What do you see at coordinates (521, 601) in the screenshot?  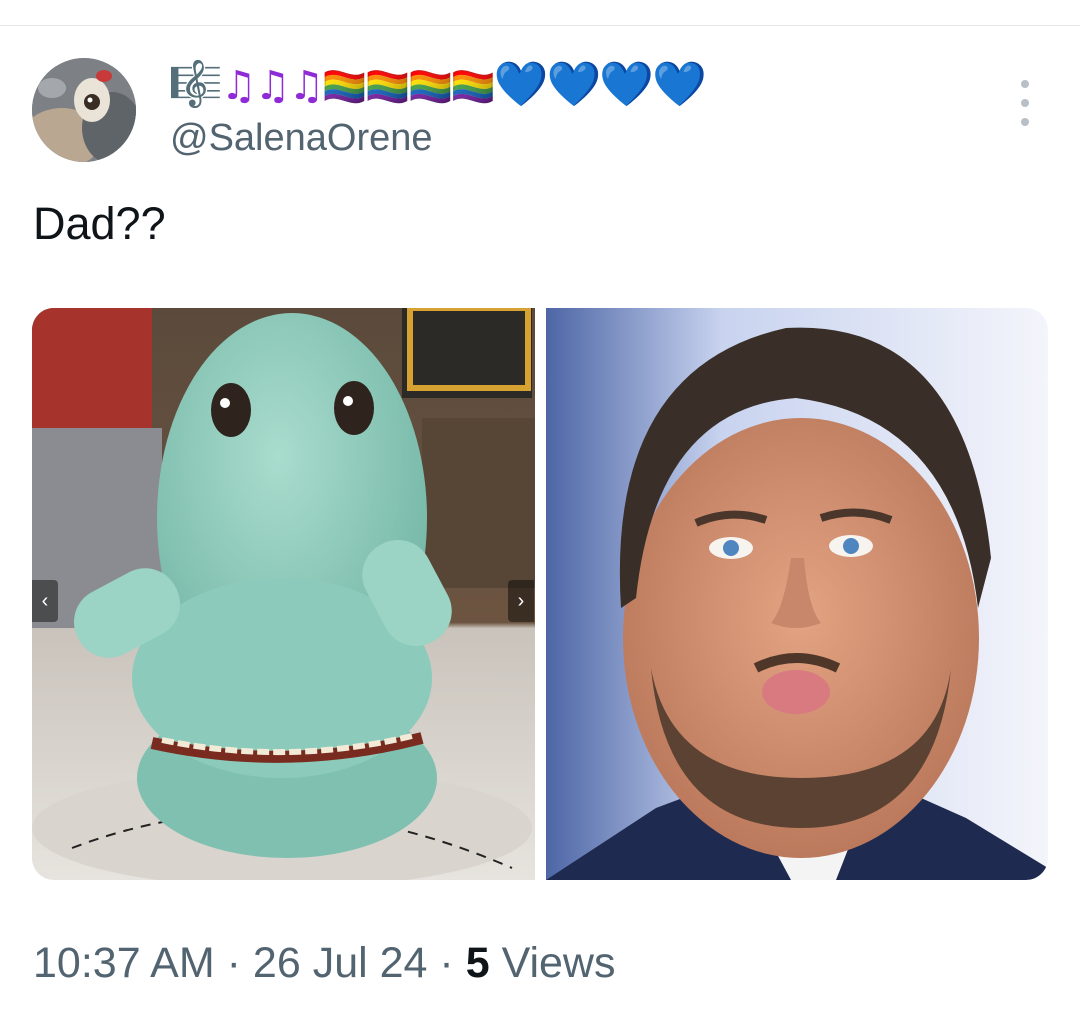 I see `chevron-right-icon: ›` at bounding box center [521, 601].